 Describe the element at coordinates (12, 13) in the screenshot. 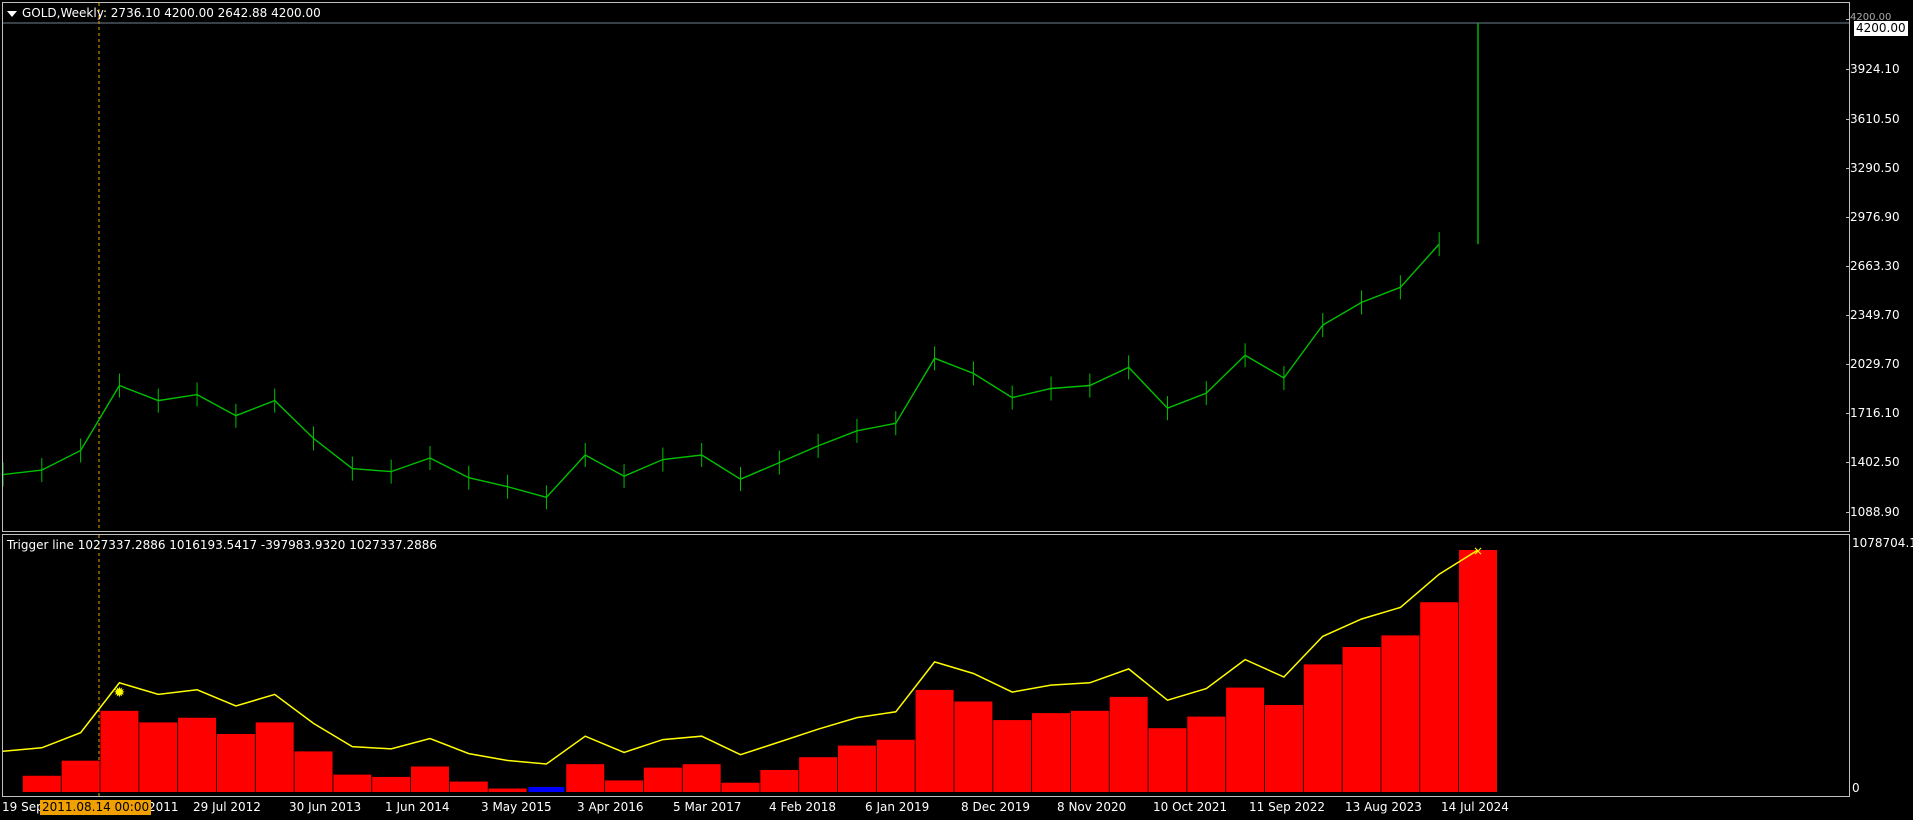

I see `collapse-triangle-icon` at that location.